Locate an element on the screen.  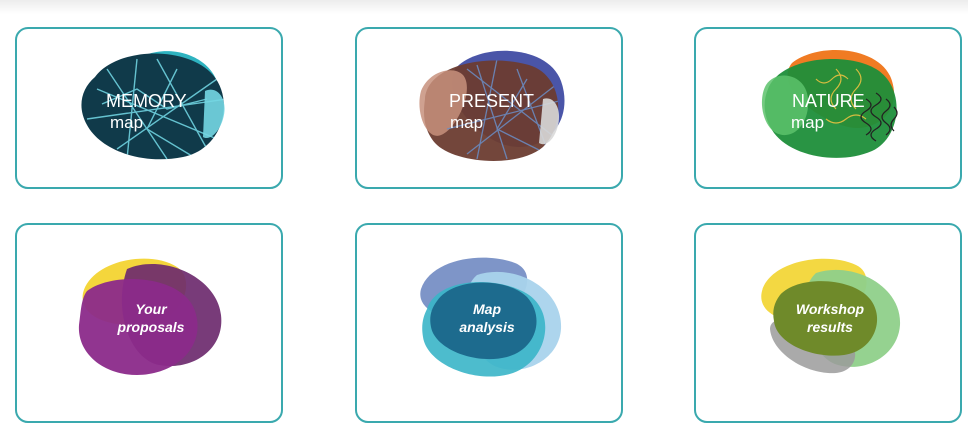
present-map-logo-icon: PRESENT map is located at coordinates (492, 105).